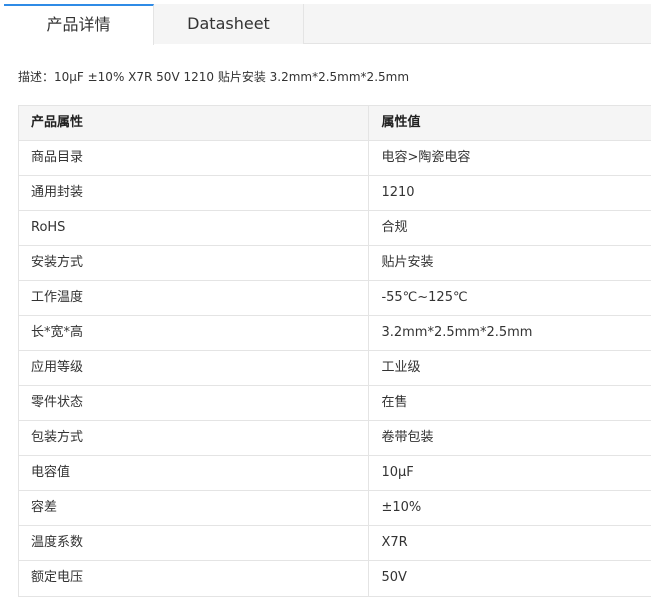 This screenshot has width=651, height=603. I want to click on table-row: 商品目录 电容>陶瓷电容, so click(335, 158).